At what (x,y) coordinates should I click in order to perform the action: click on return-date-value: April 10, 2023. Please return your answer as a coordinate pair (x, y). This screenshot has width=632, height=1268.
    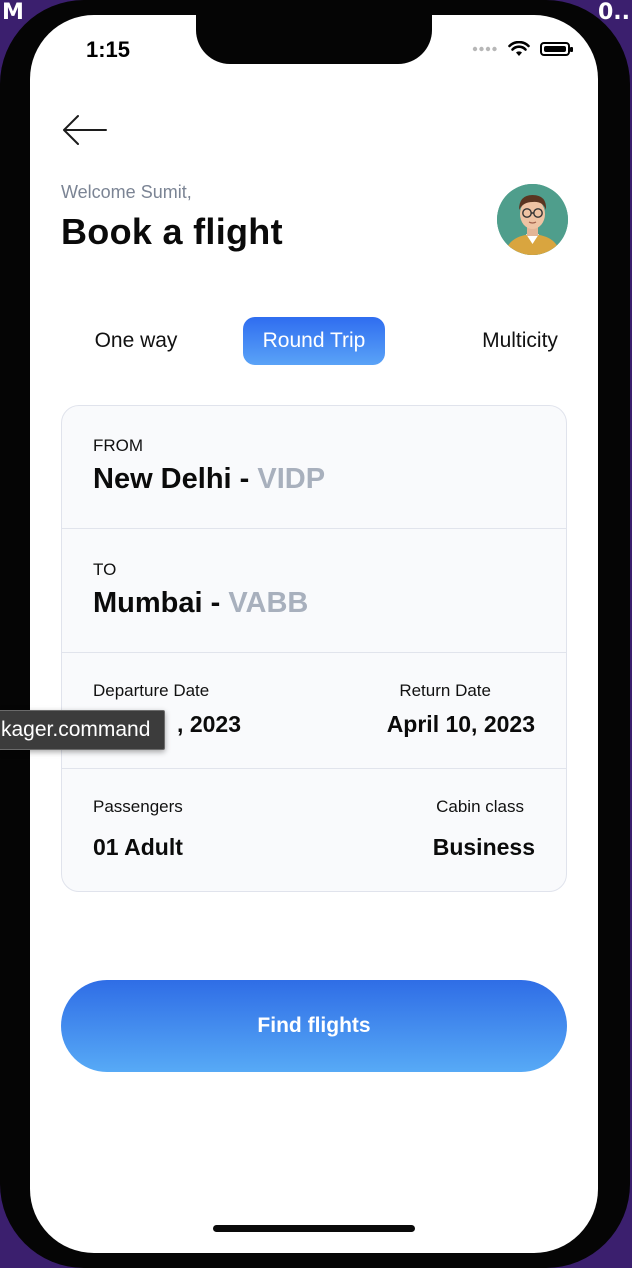
    Looking at the image, I should click on (461, 724).